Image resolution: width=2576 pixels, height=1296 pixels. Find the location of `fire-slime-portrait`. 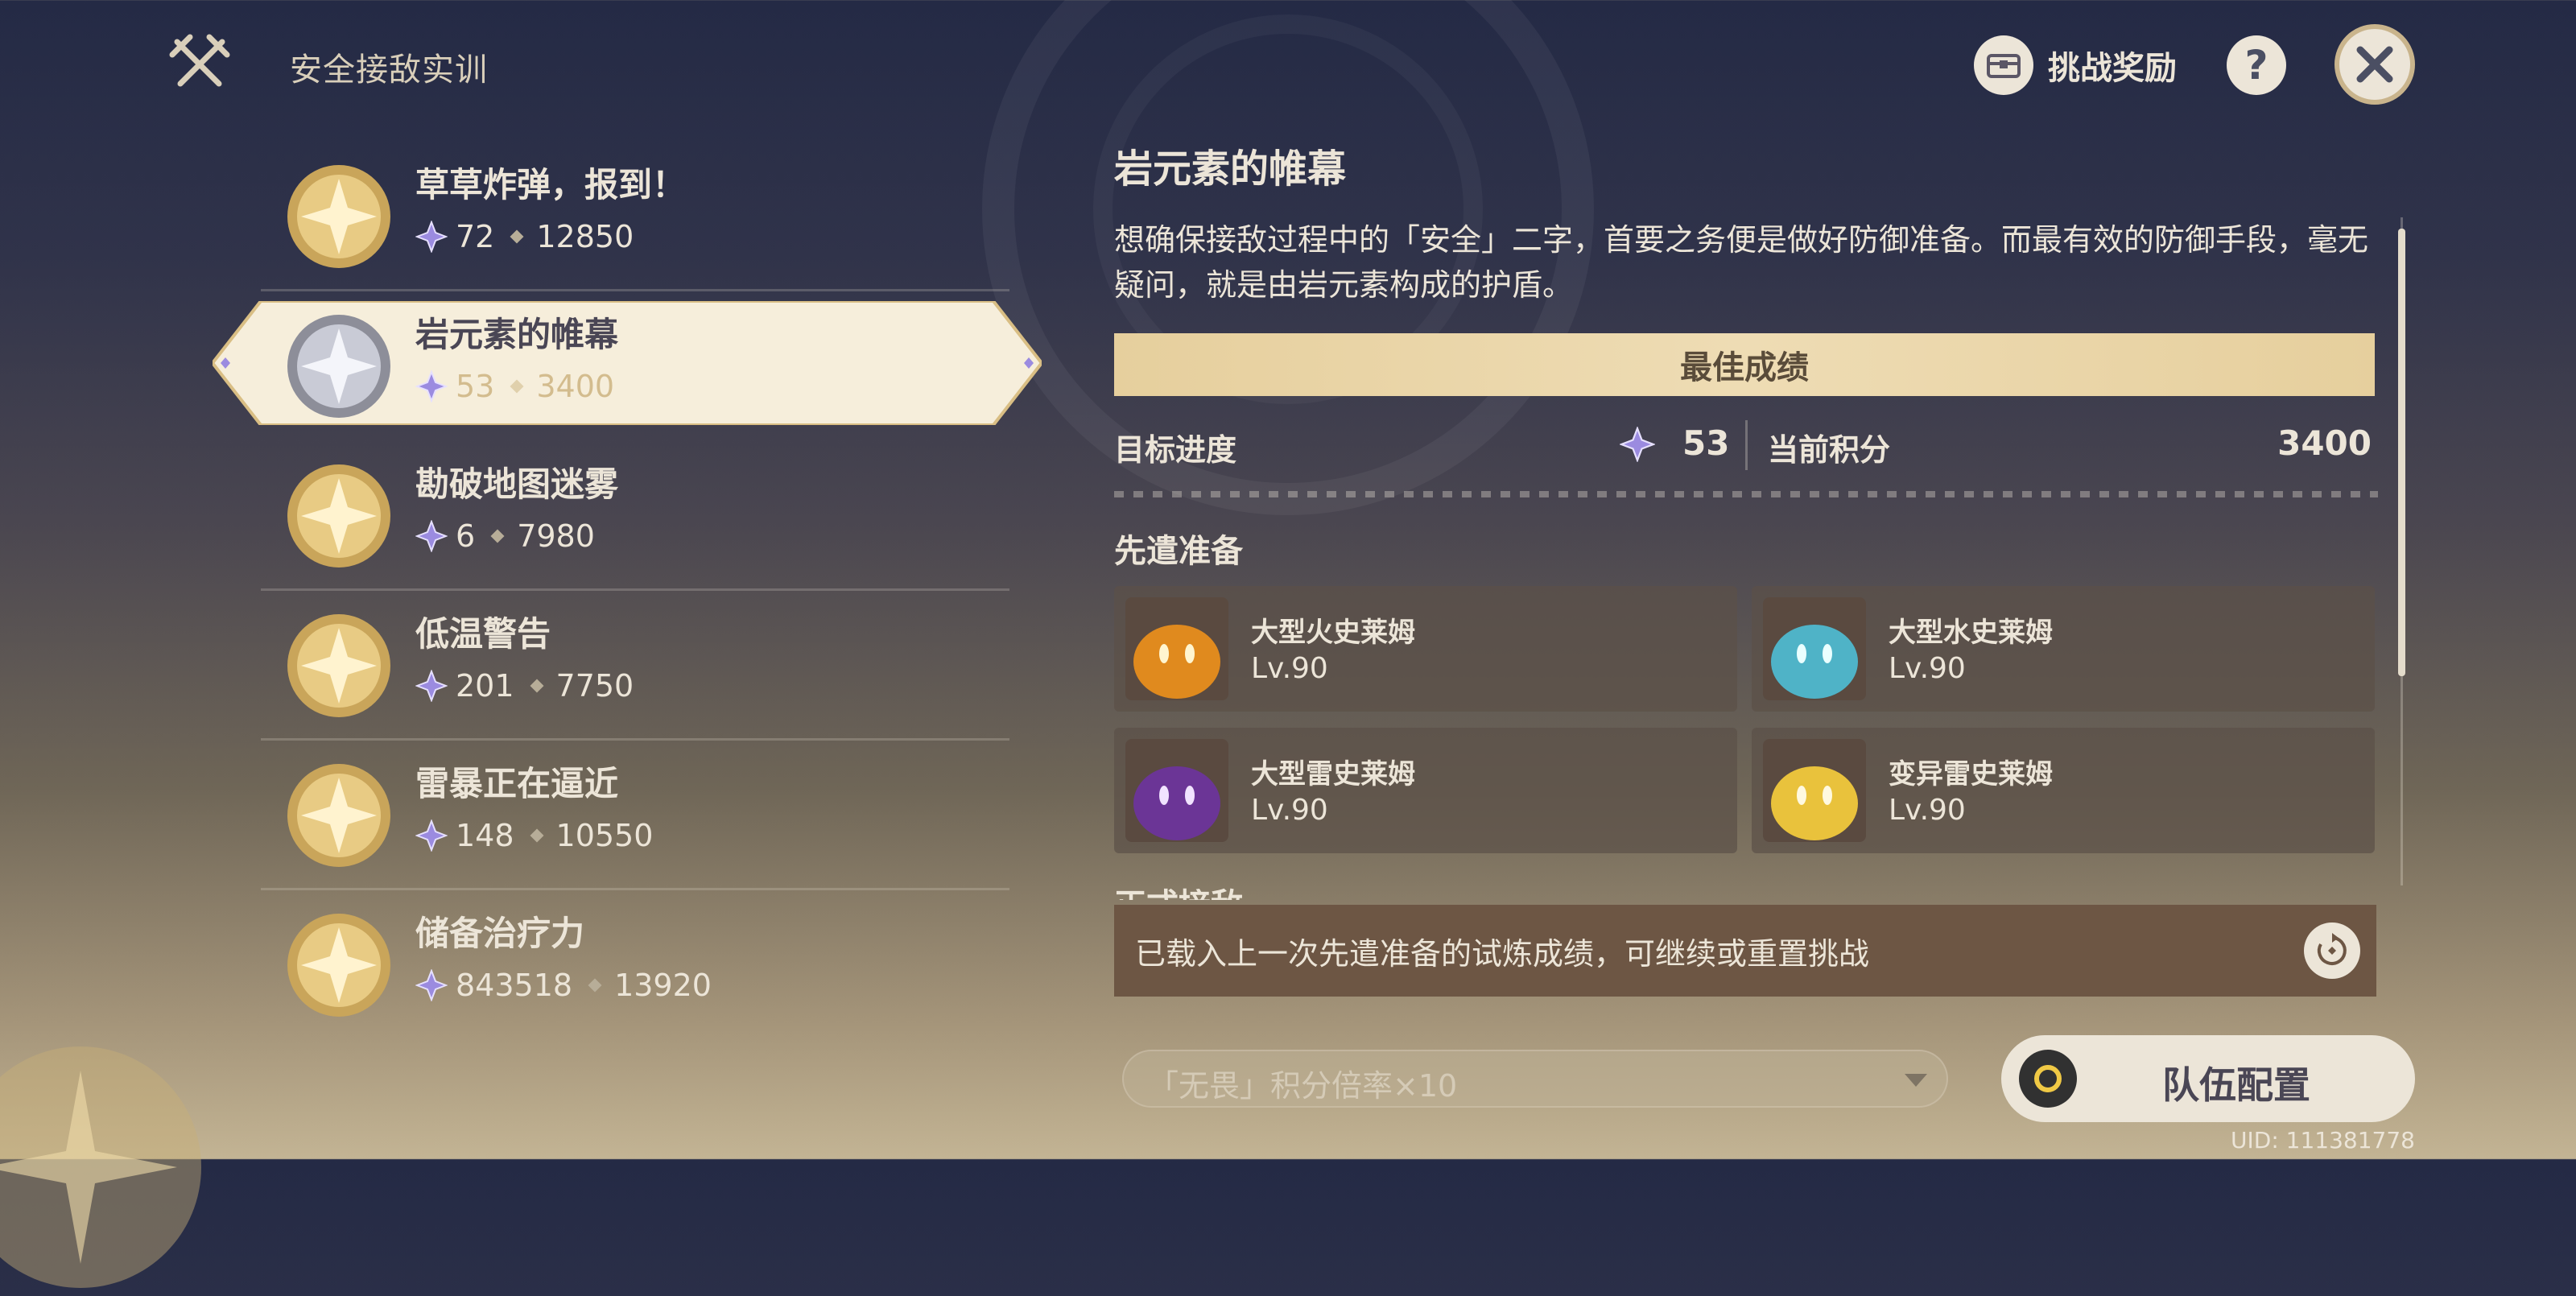

fire-slime-portrait is located at coordinates (1176, 648).